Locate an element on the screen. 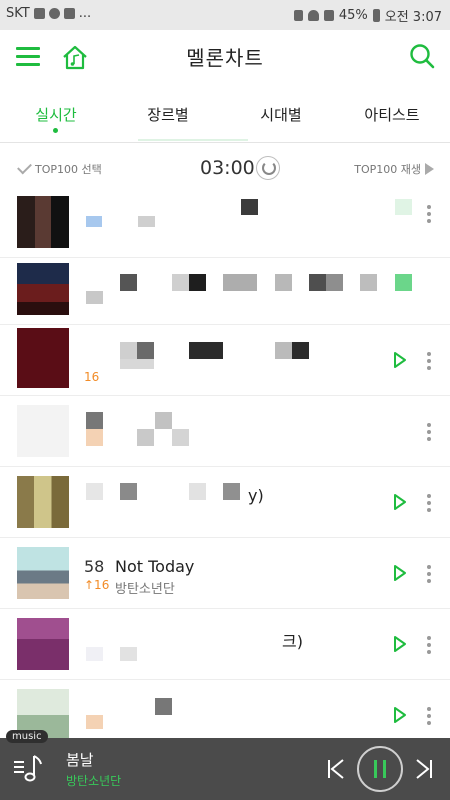 Image resolution: width=450 pixels, height=800 pixels. play-icon is located at coordinates (429, 169).